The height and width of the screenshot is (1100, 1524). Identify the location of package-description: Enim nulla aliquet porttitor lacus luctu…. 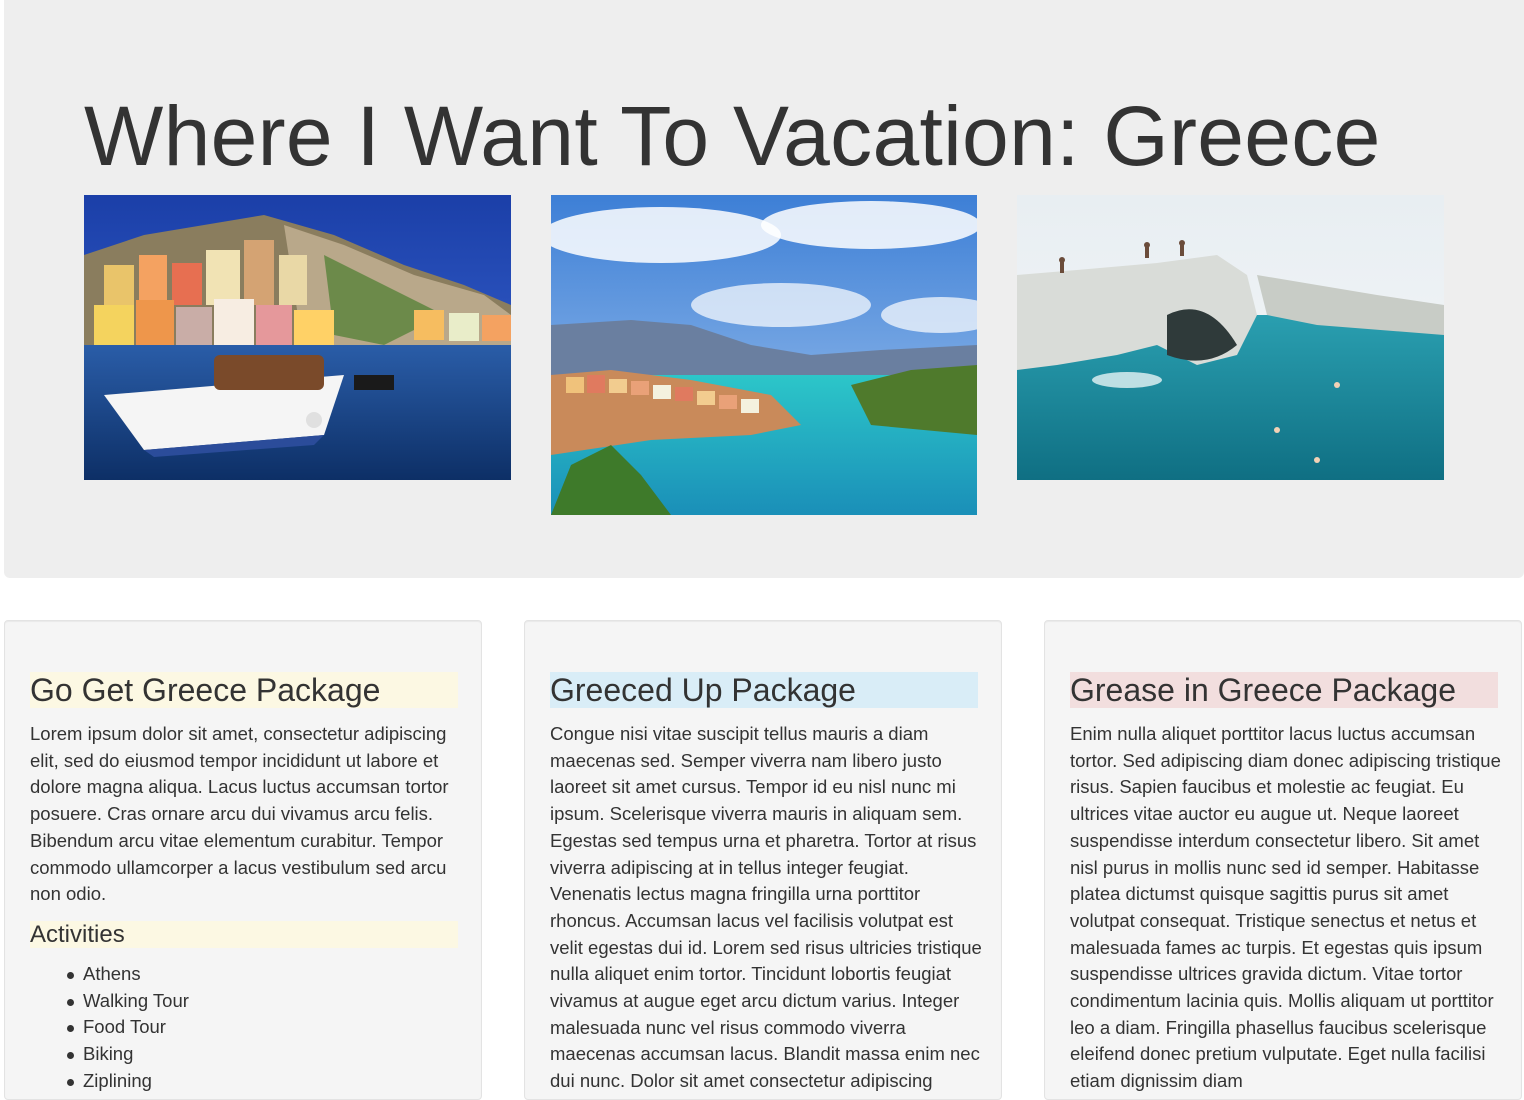
(1285, 907).